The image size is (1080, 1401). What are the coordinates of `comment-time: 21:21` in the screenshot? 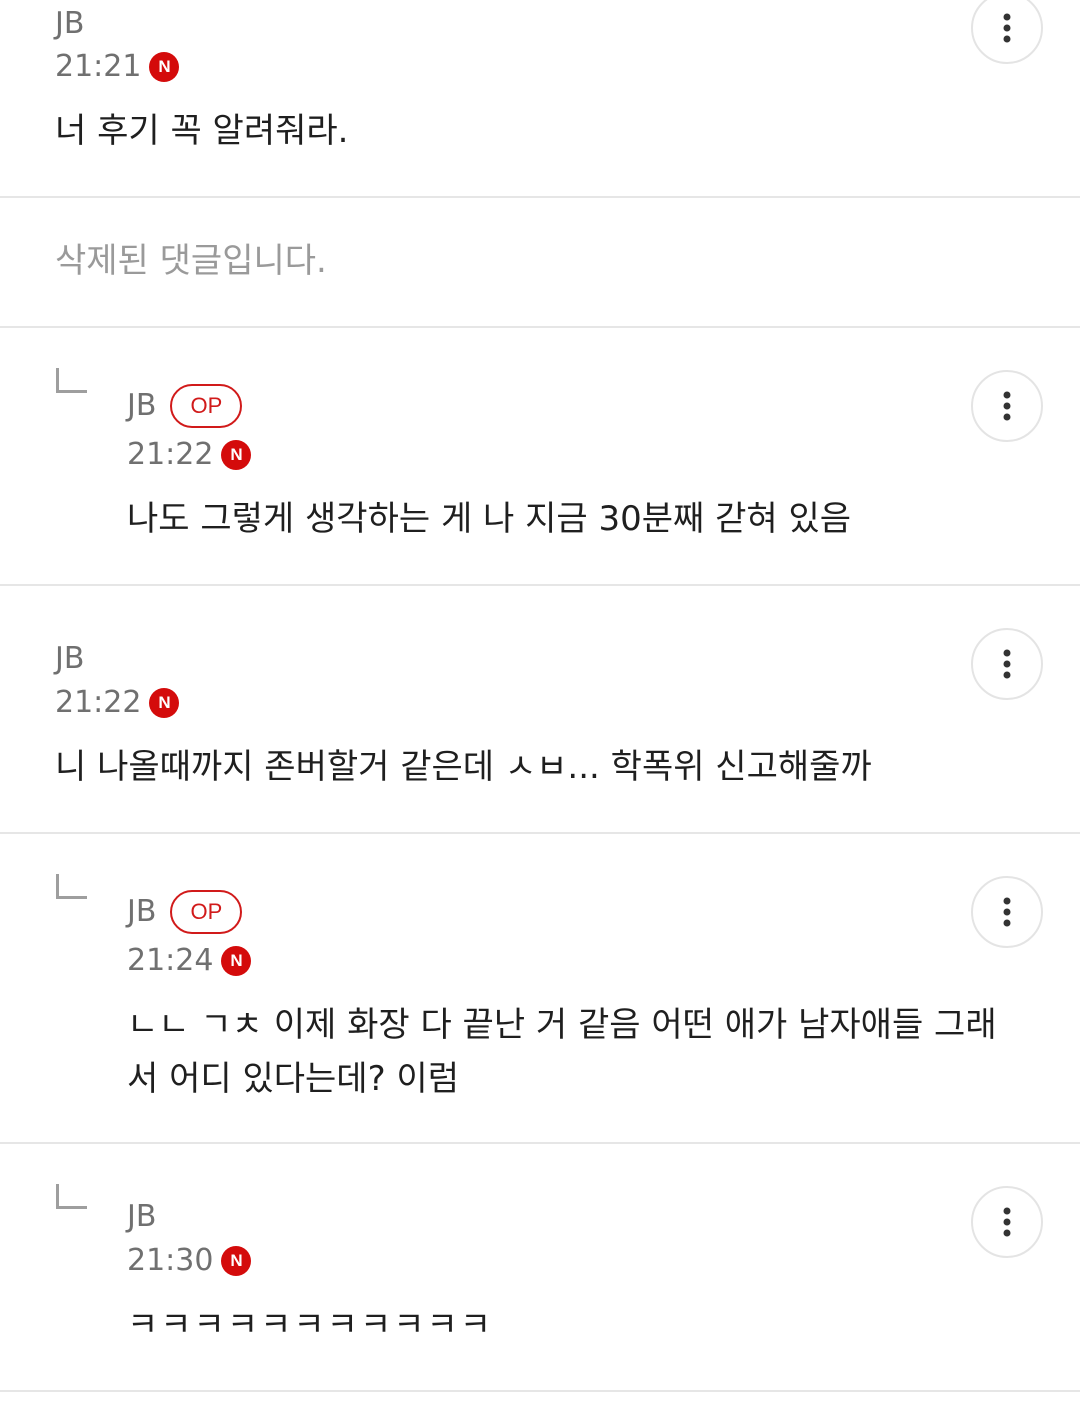 It's located at (98, 66).